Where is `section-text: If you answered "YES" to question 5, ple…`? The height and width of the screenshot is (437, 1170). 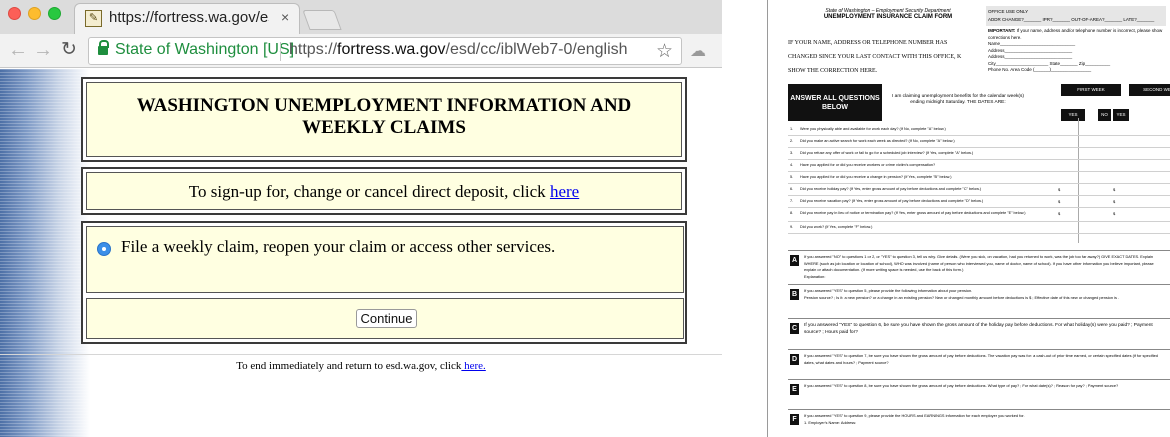 section-text: If you answered "YES" to question 5, ple… is located at coordinates (985, 294).